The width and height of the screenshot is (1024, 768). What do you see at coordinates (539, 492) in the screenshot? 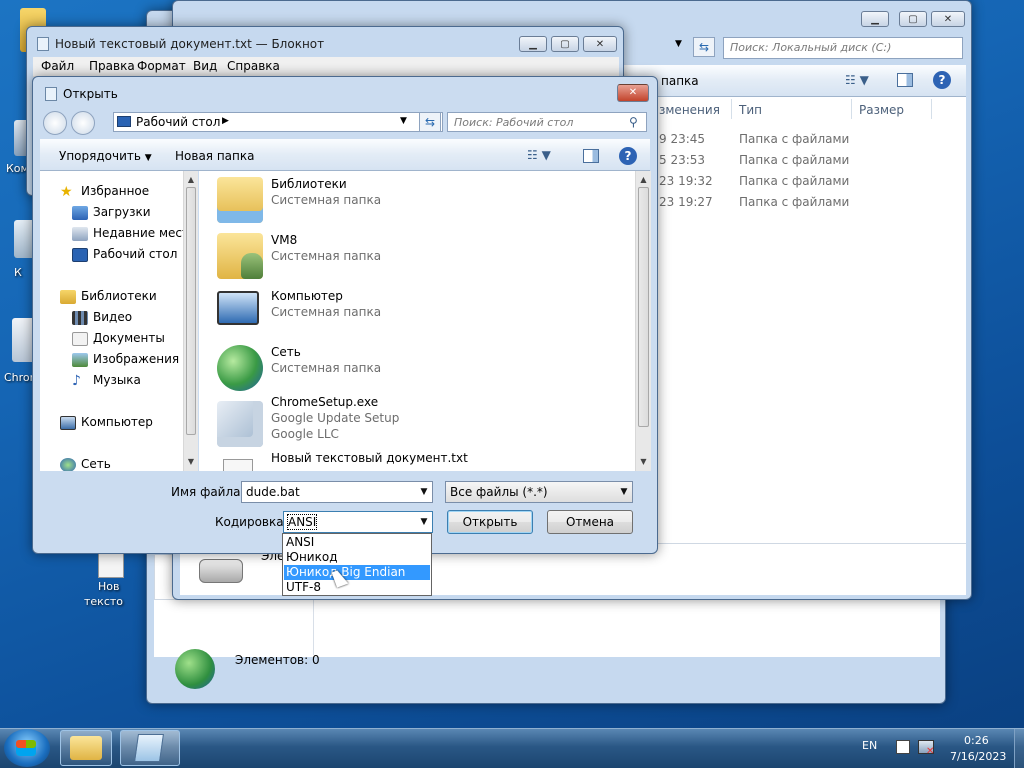
I see `filetype-select: Все файлы (*.*) ▼` at bounding box center [539, 492].